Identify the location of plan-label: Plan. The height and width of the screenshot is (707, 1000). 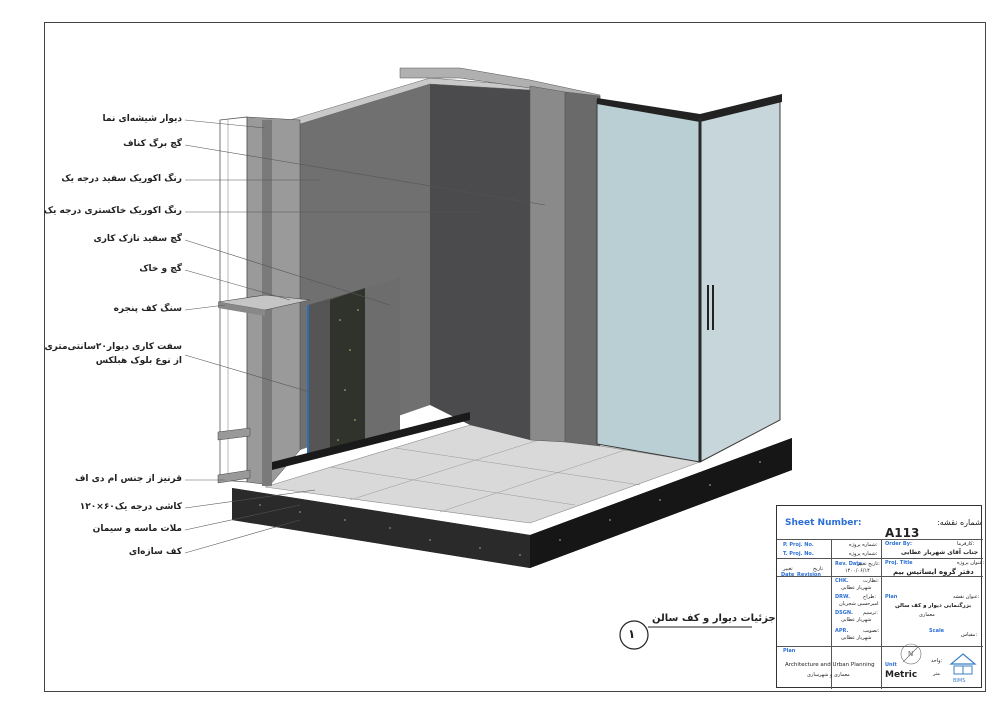
(891, 597).